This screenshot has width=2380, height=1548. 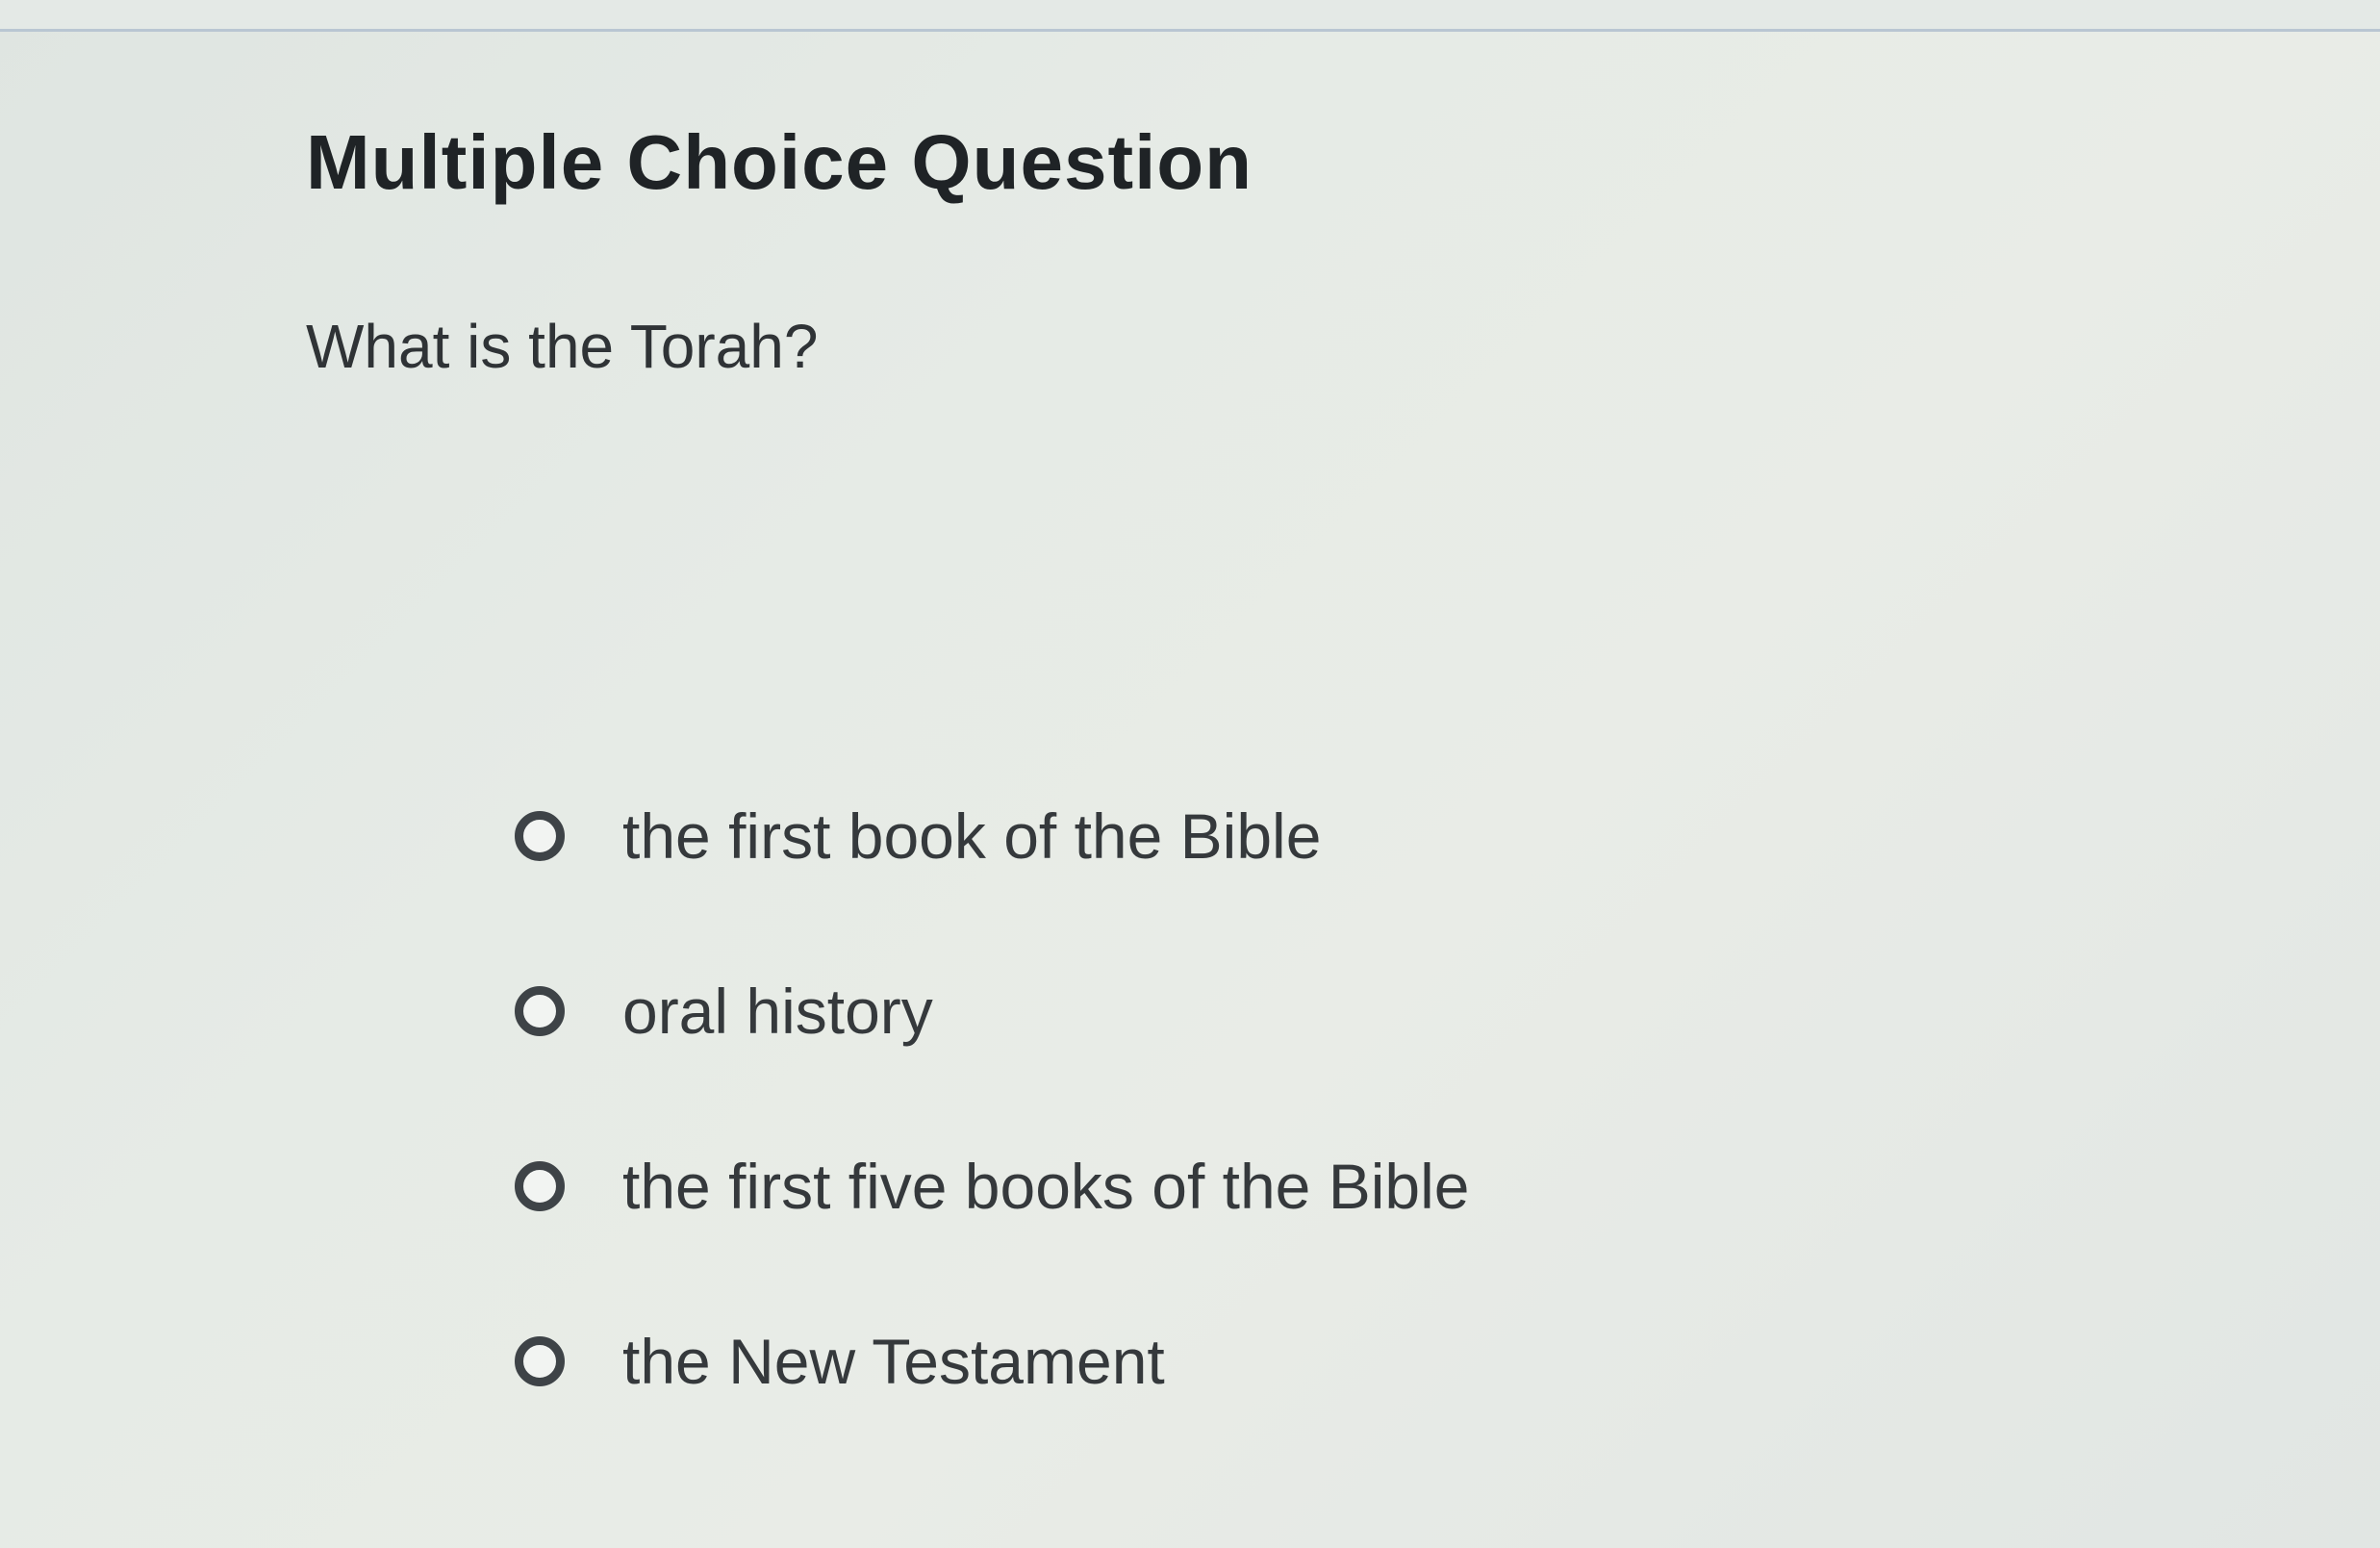 What do you see at coordinates (1190, 16) in the screenshot?
I see `top-border` at bounding box center [1190, 16].